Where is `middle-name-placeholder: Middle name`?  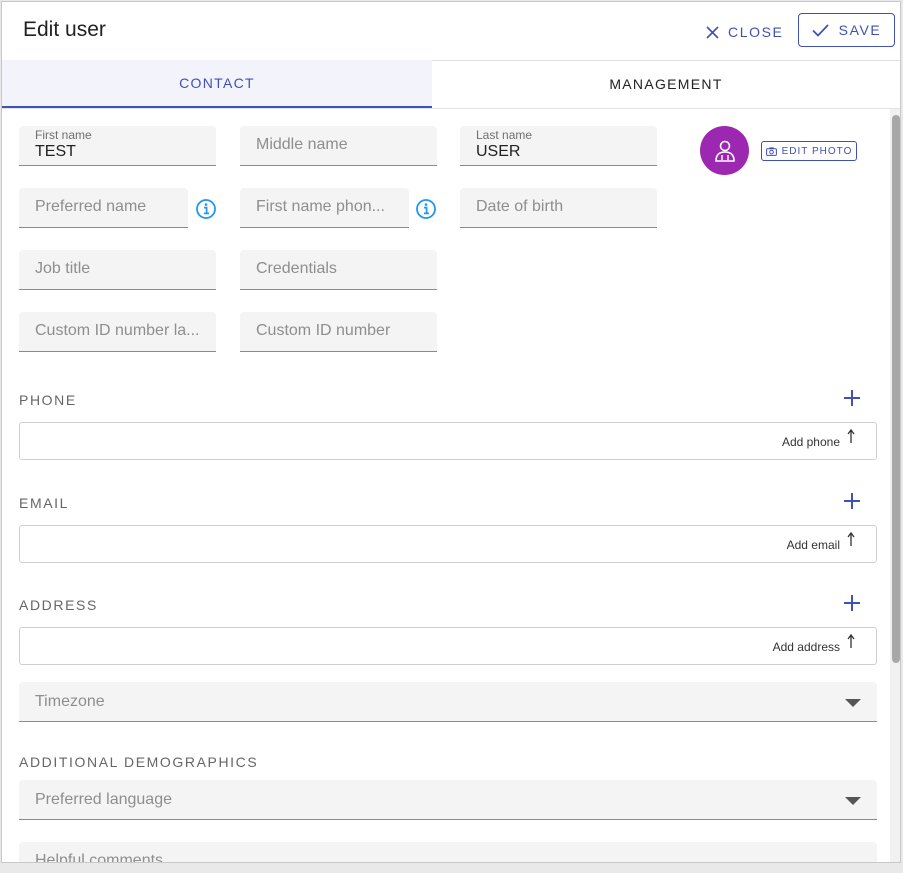 middle-name-placeholder: Middle name is located at coordinates (302, 144).